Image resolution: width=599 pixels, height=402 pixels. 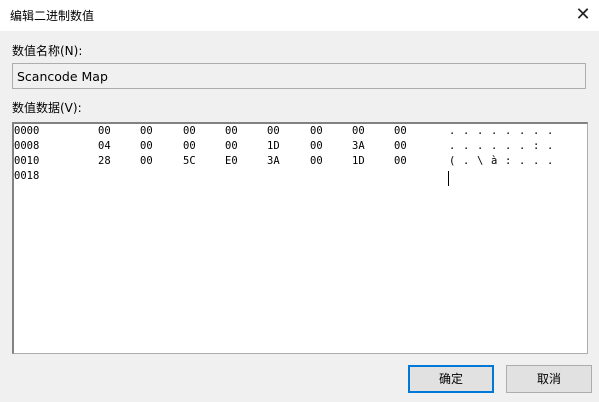 What do you see at coordinates (27, 146) in the screenshot?
I see `row-offset: 0008` at bounding box center [27, 146].